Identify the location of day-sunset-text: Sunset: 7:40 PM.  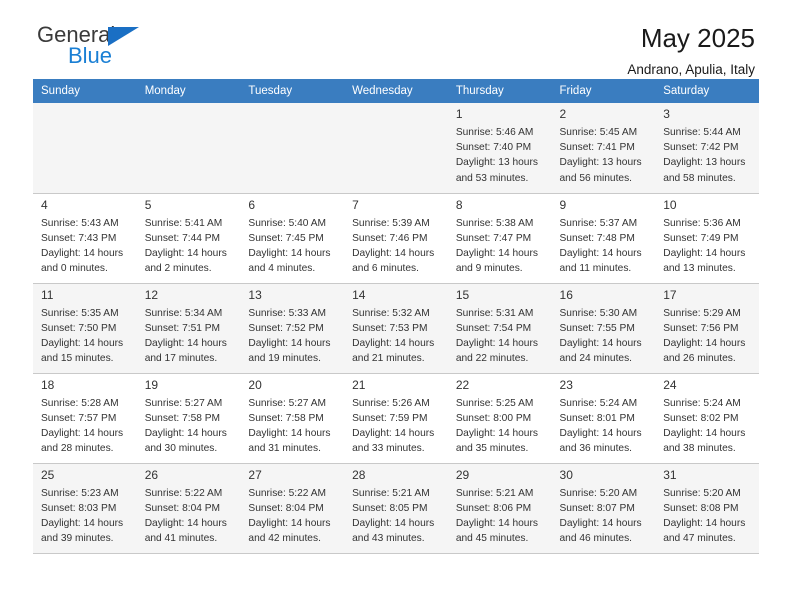
(493, 148).